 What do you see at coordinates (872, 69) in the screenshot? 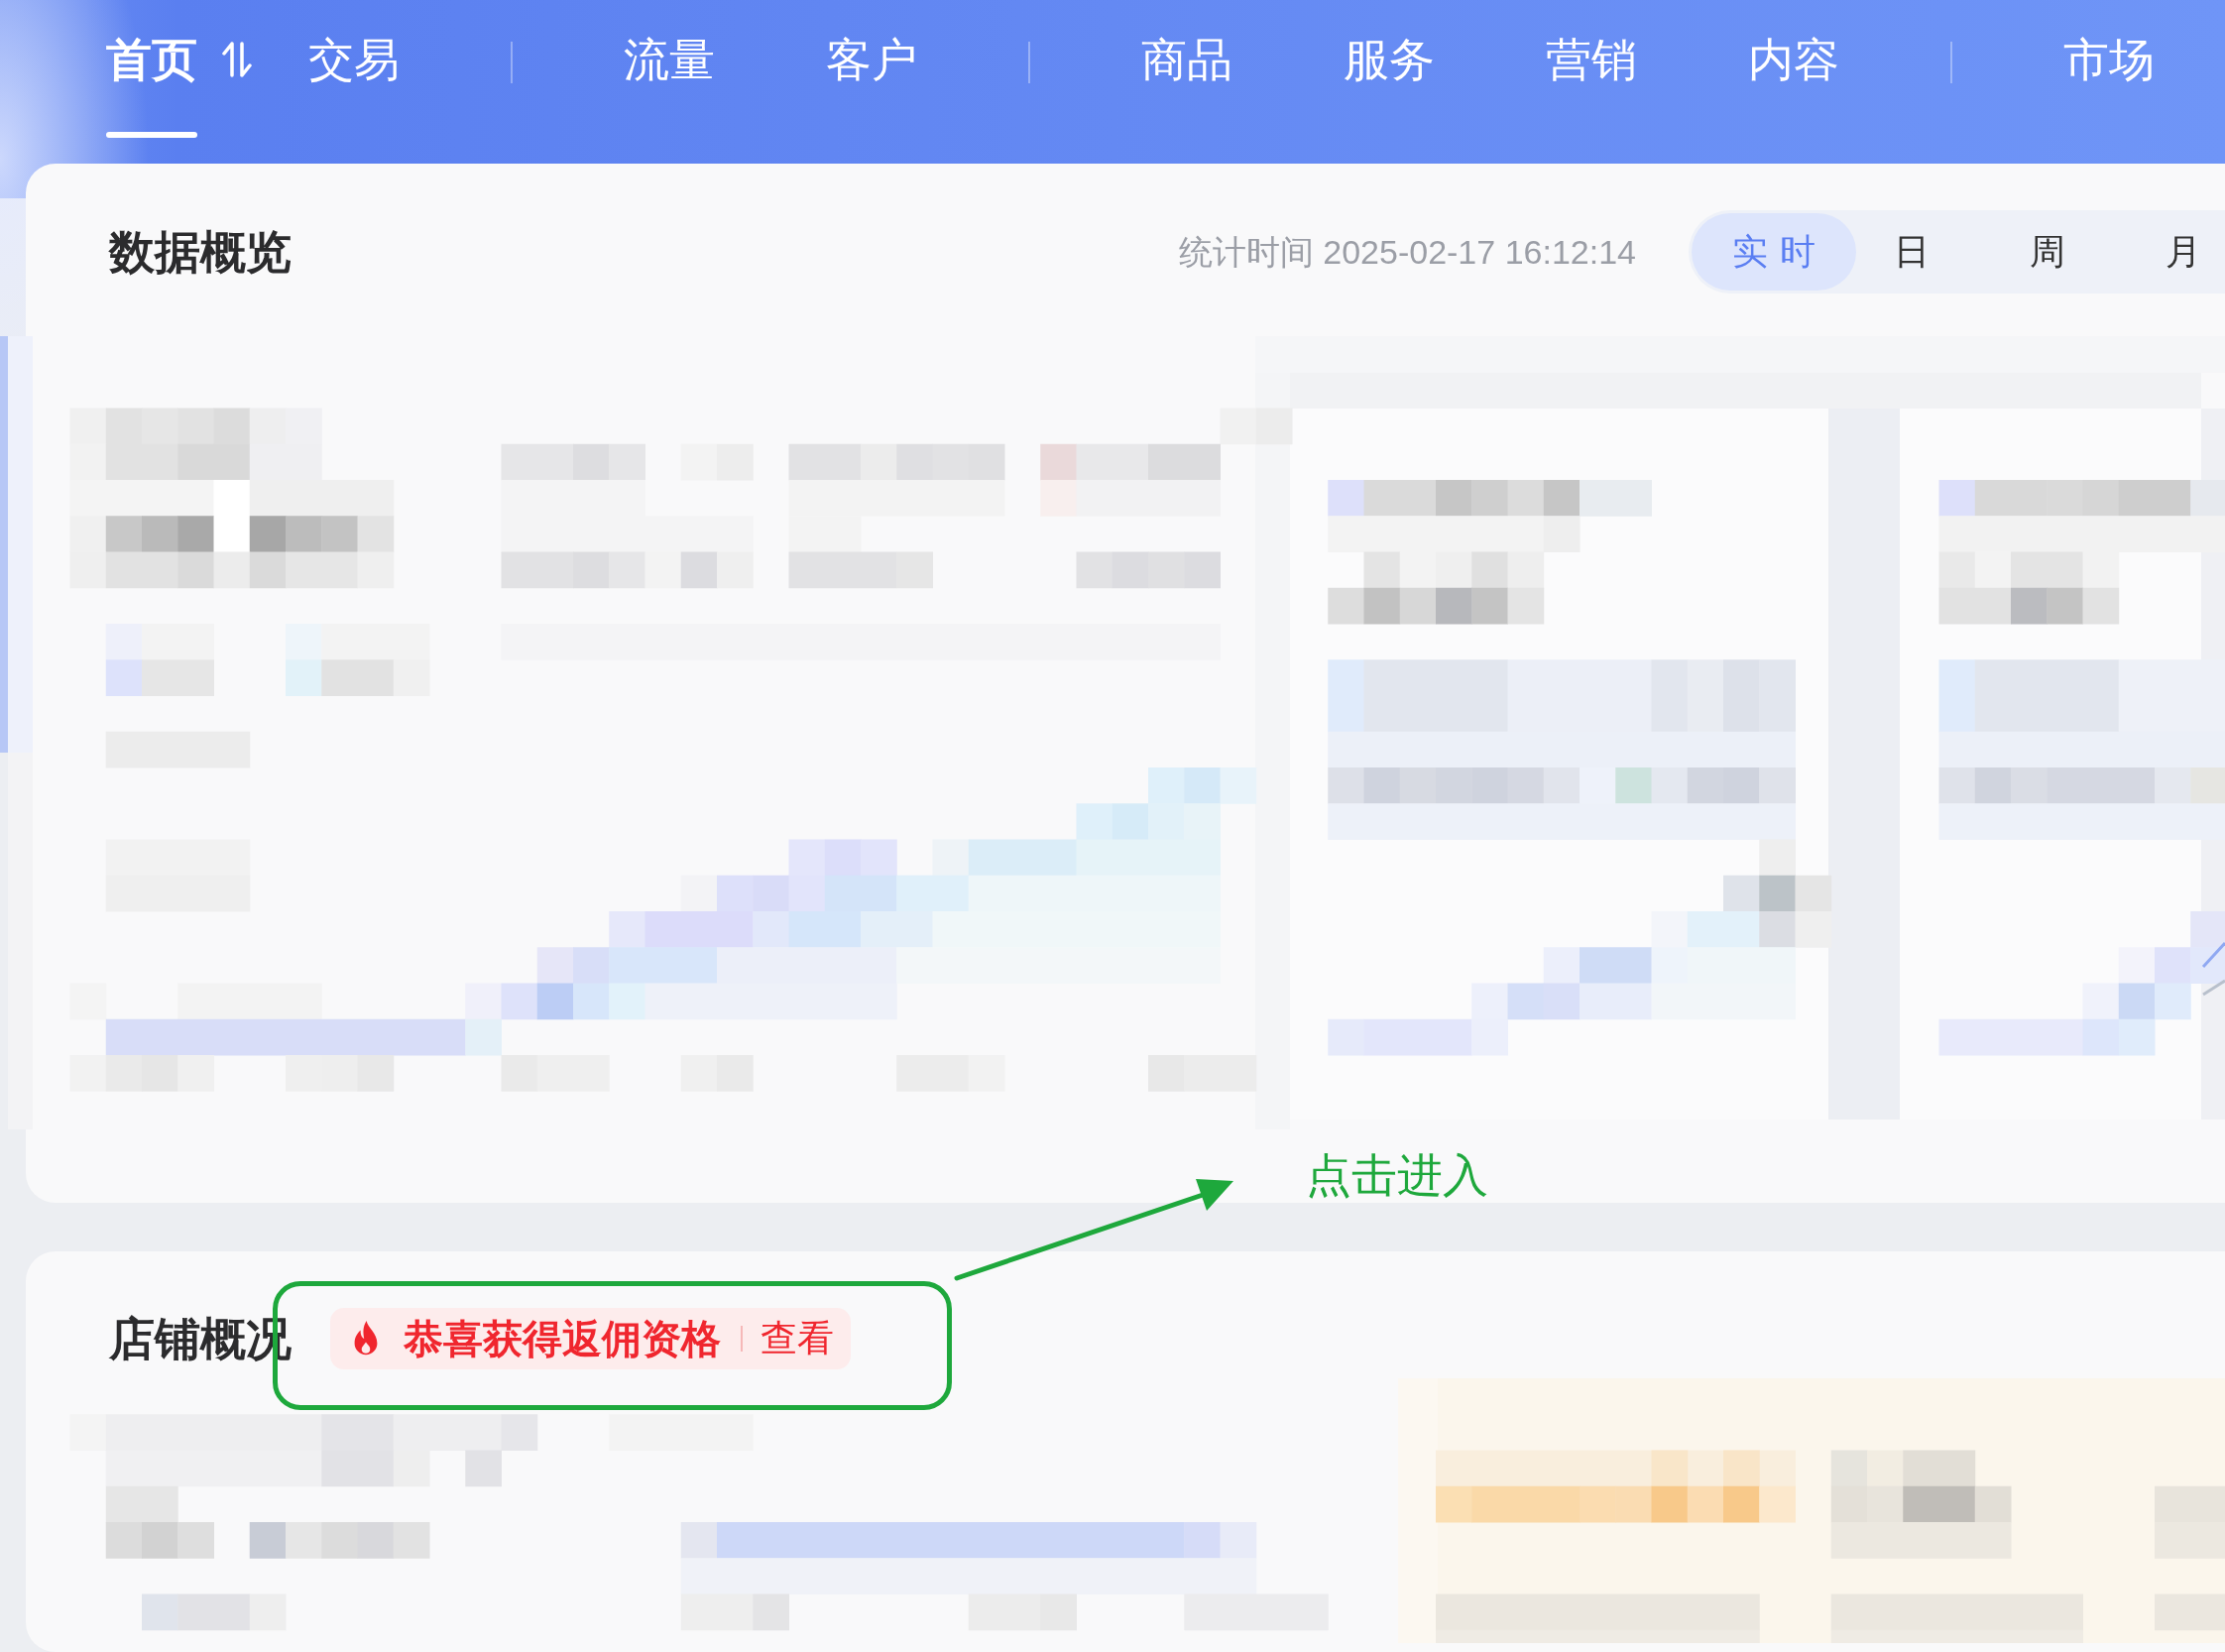
I see `nav-tab: 客户` at bounding box center [872, 69].